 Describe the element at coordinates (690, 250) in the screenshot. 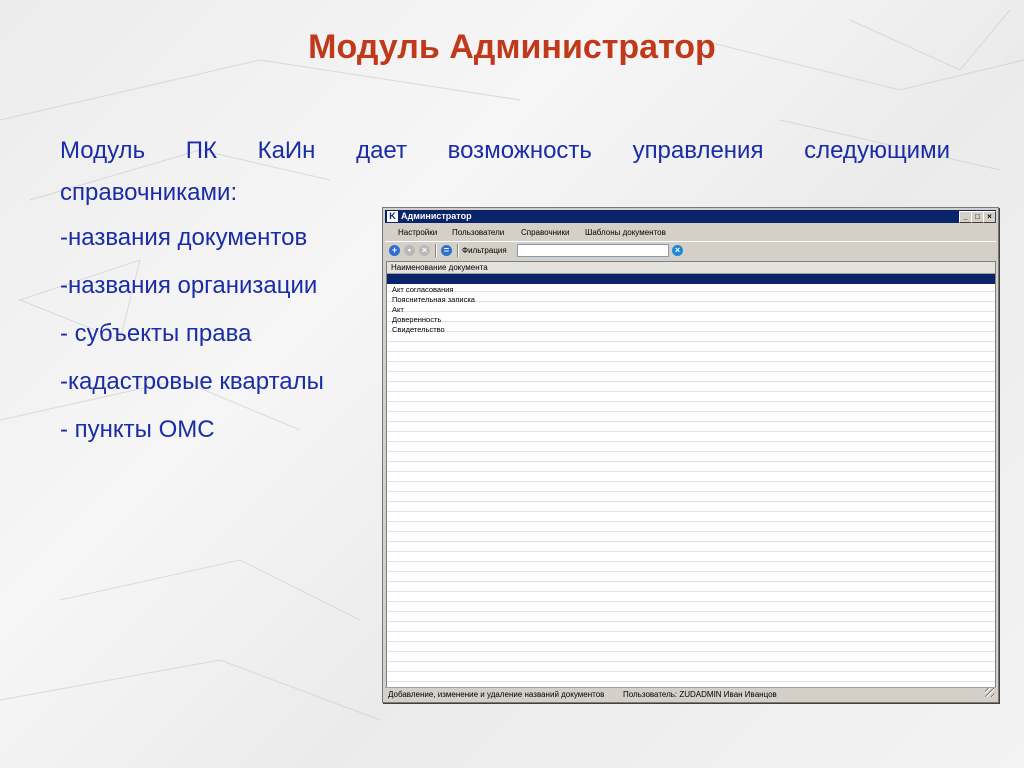

I see `toolbar: + • × = Фильтрация ×` at that location.